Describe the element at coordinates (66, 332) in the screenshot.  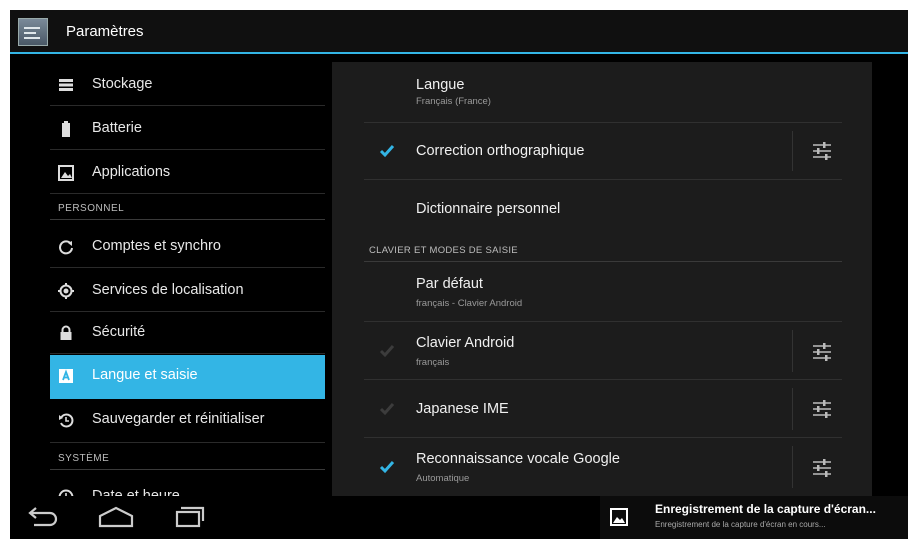
I see `lock-icon` at that location.